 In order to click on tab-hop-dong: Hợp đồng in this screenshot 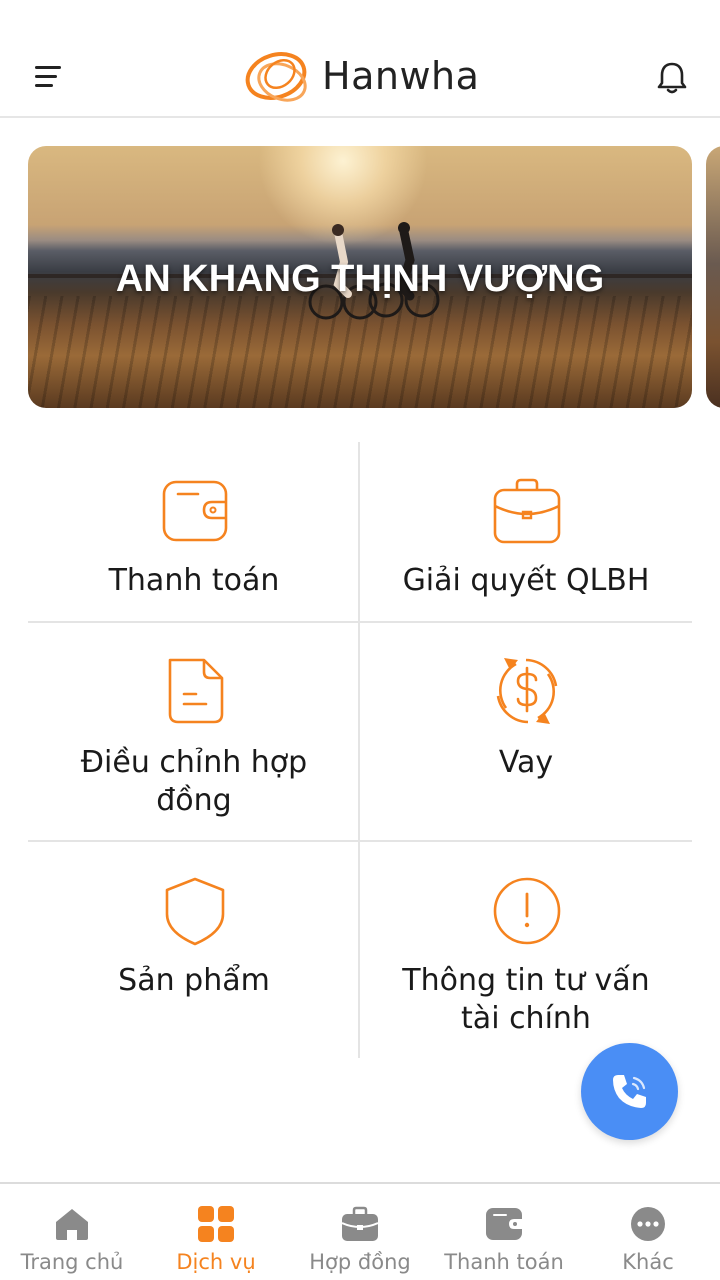, I will do `click(360, 1232)`.